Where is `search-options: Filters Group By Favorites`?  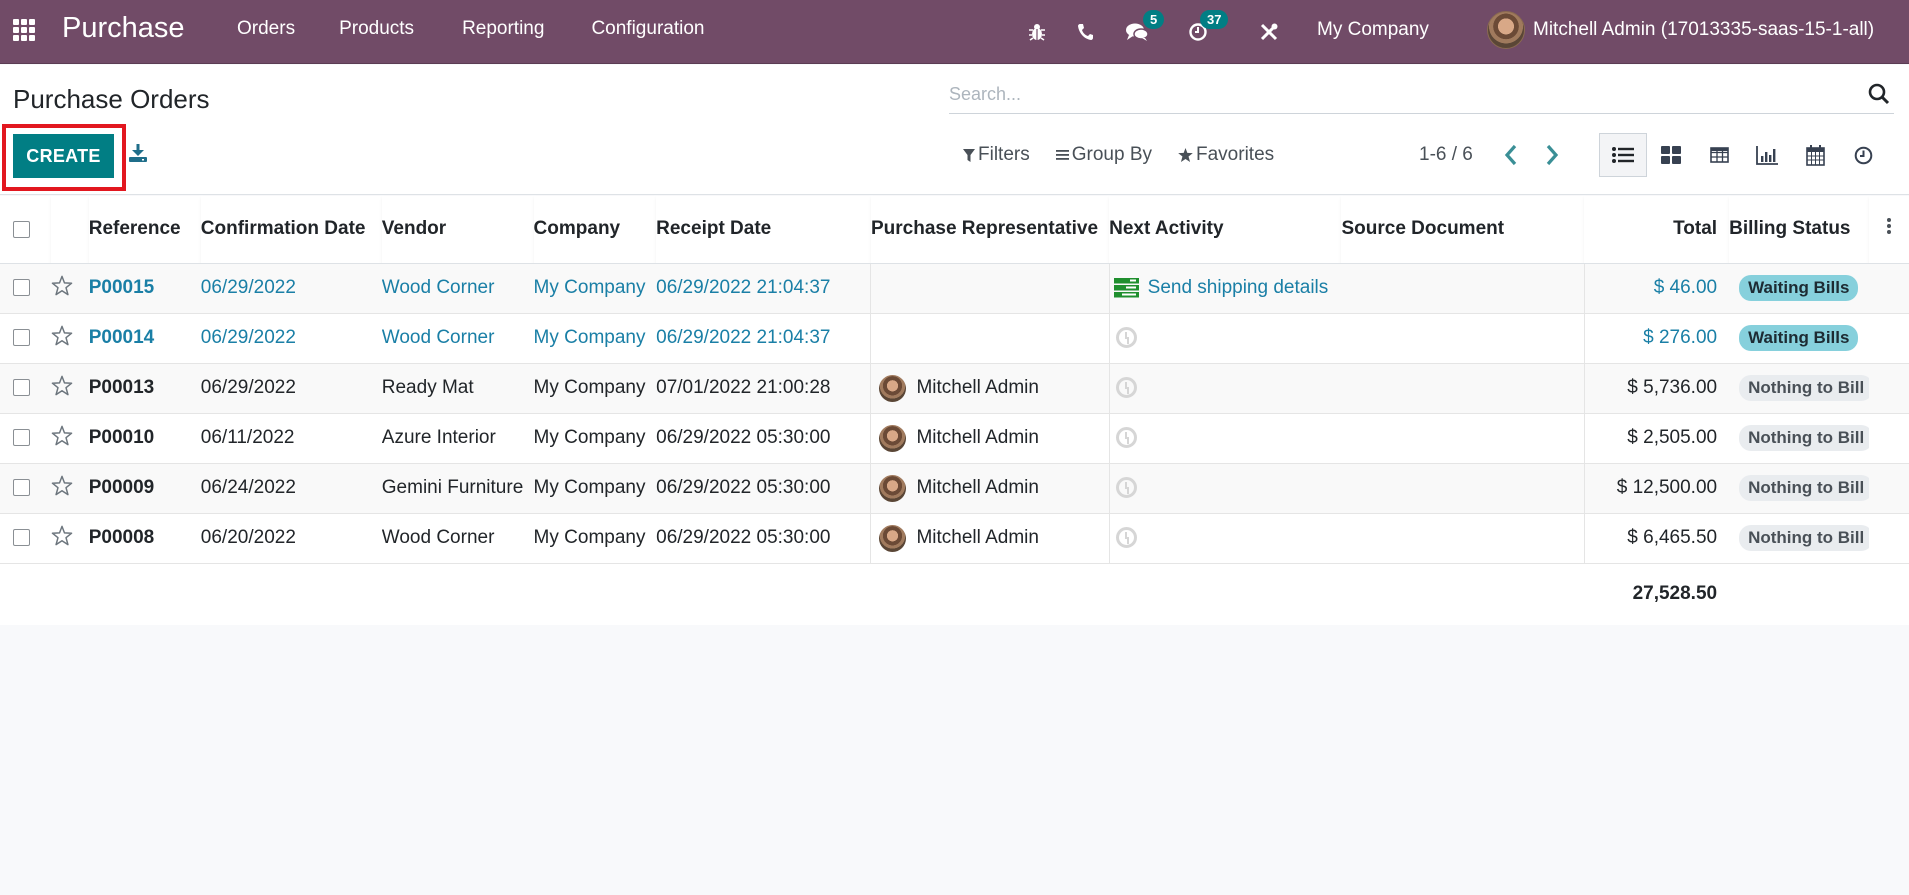
search-options: Filters Group By Favorites is located at coordinates (1131, 155).